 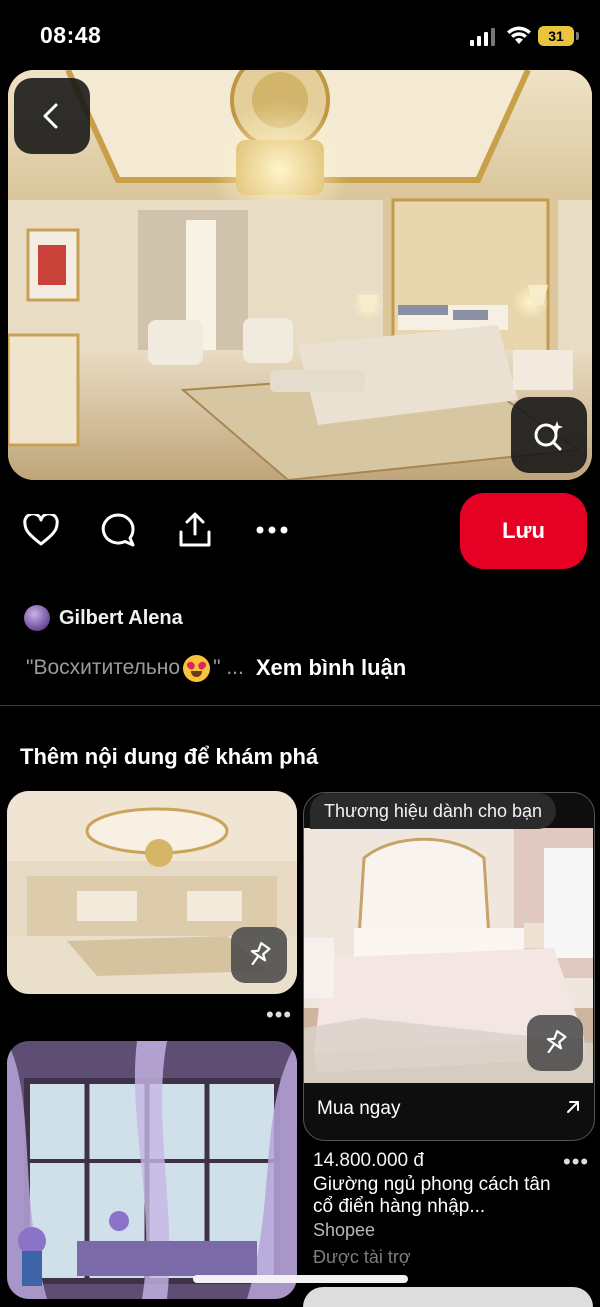 I want to click on pin-thumbnail, so click(x=152, y=1170).